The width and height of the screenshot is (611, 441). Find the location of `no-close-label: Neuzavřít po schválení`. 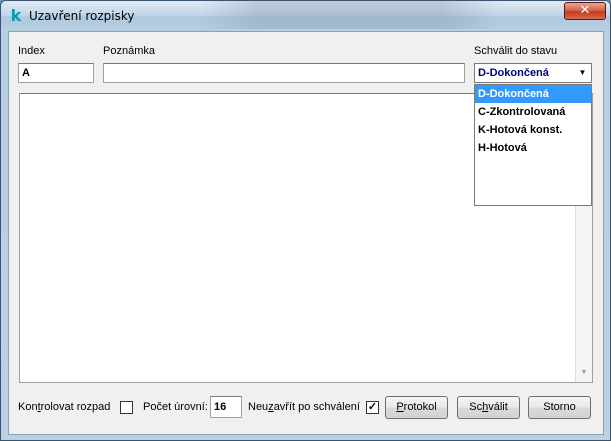

no-close-label: Neuzavřít po schválení is located at coordinates (304, 407).